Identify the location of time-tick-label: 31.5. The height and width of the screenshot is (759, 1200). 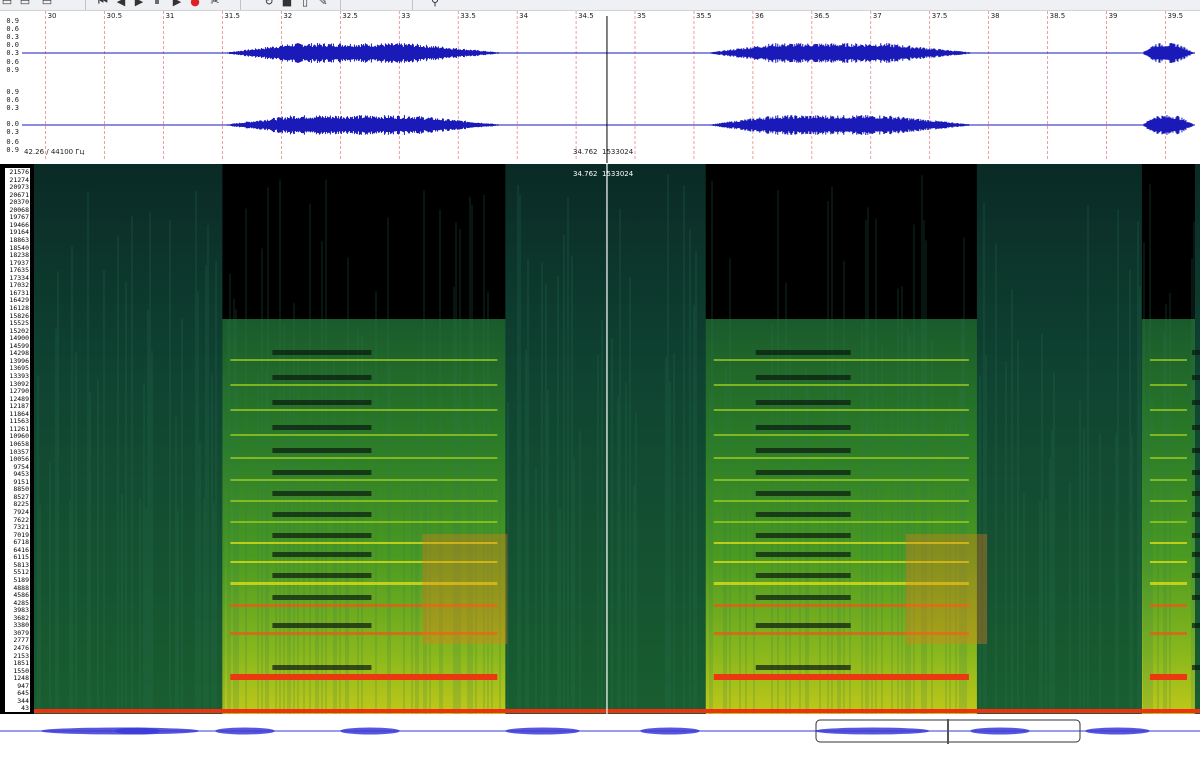
(232, 16).